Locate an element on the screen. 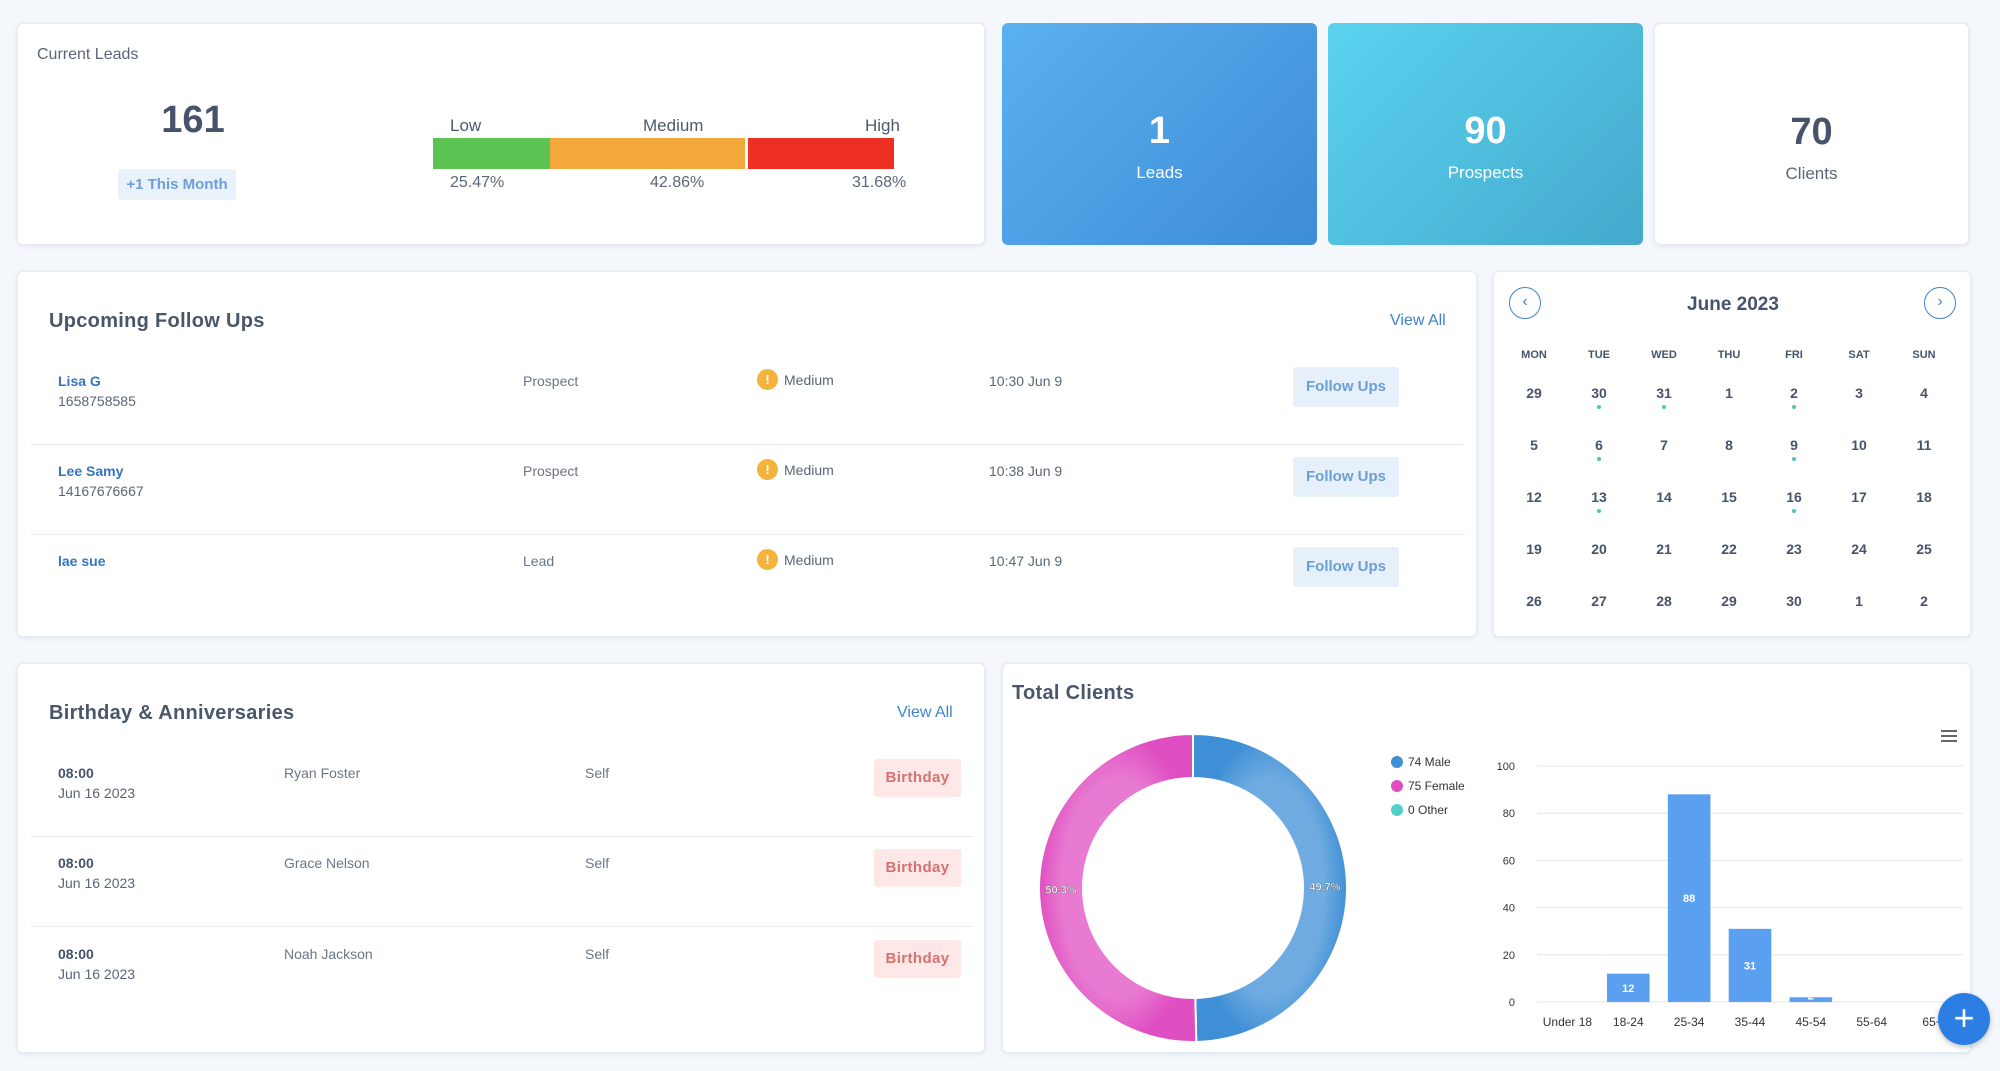 Image resolution: width=2000 pixels, height=1071 pixels. follow-up-name: Lisa G is located at coordinates (79, 381).